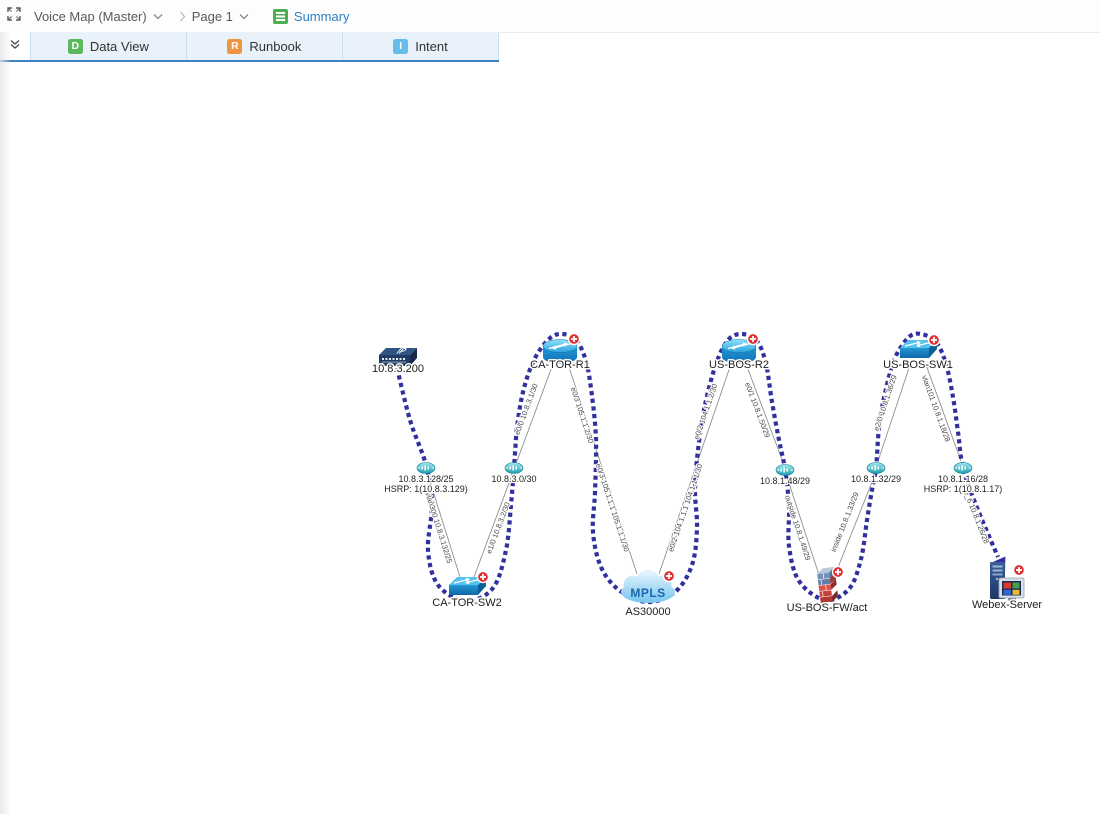 The image size is (1101, 814). I want to click on link-label: outside 10.8.1.49/29, so click(798, 527).